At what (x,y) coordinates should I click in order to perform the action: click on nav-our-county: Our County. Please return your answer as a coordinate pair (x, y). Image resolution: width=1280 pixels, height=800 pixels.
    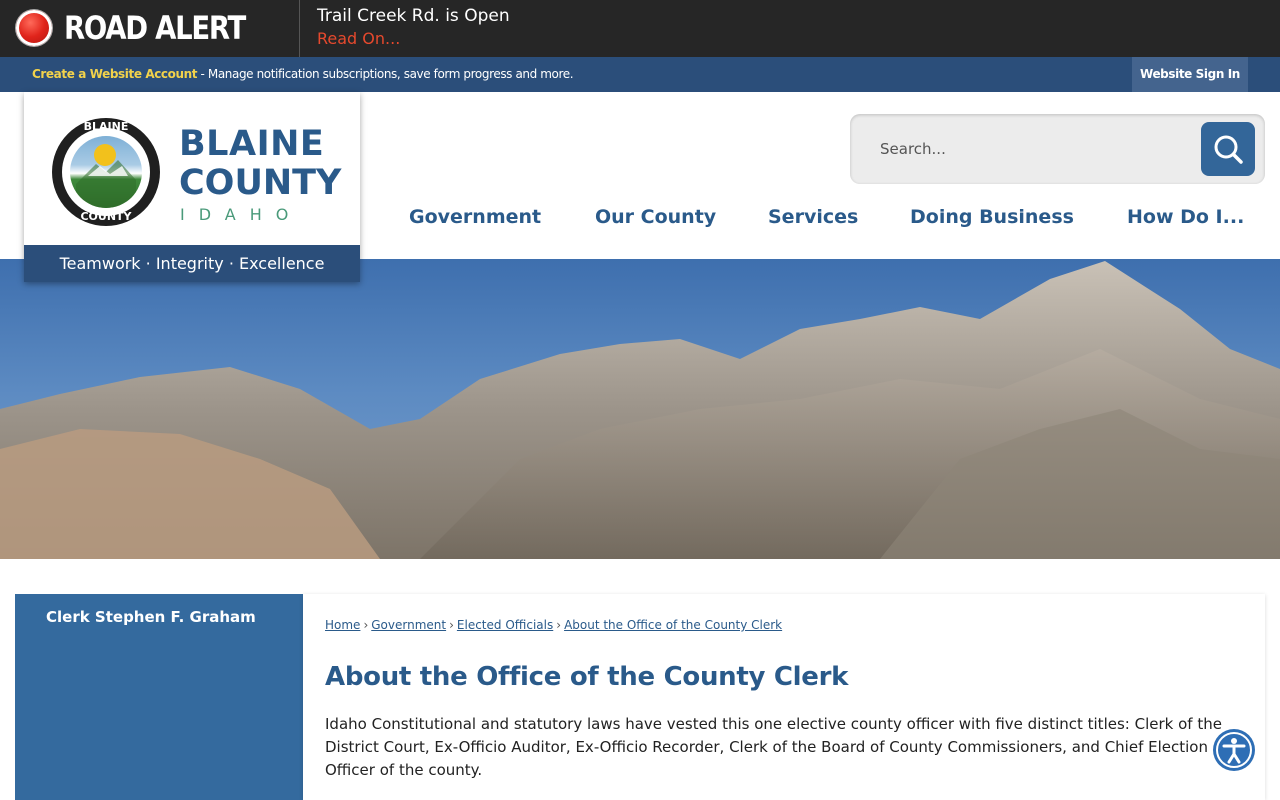
    Looking at the image, I should click on (655, 217).